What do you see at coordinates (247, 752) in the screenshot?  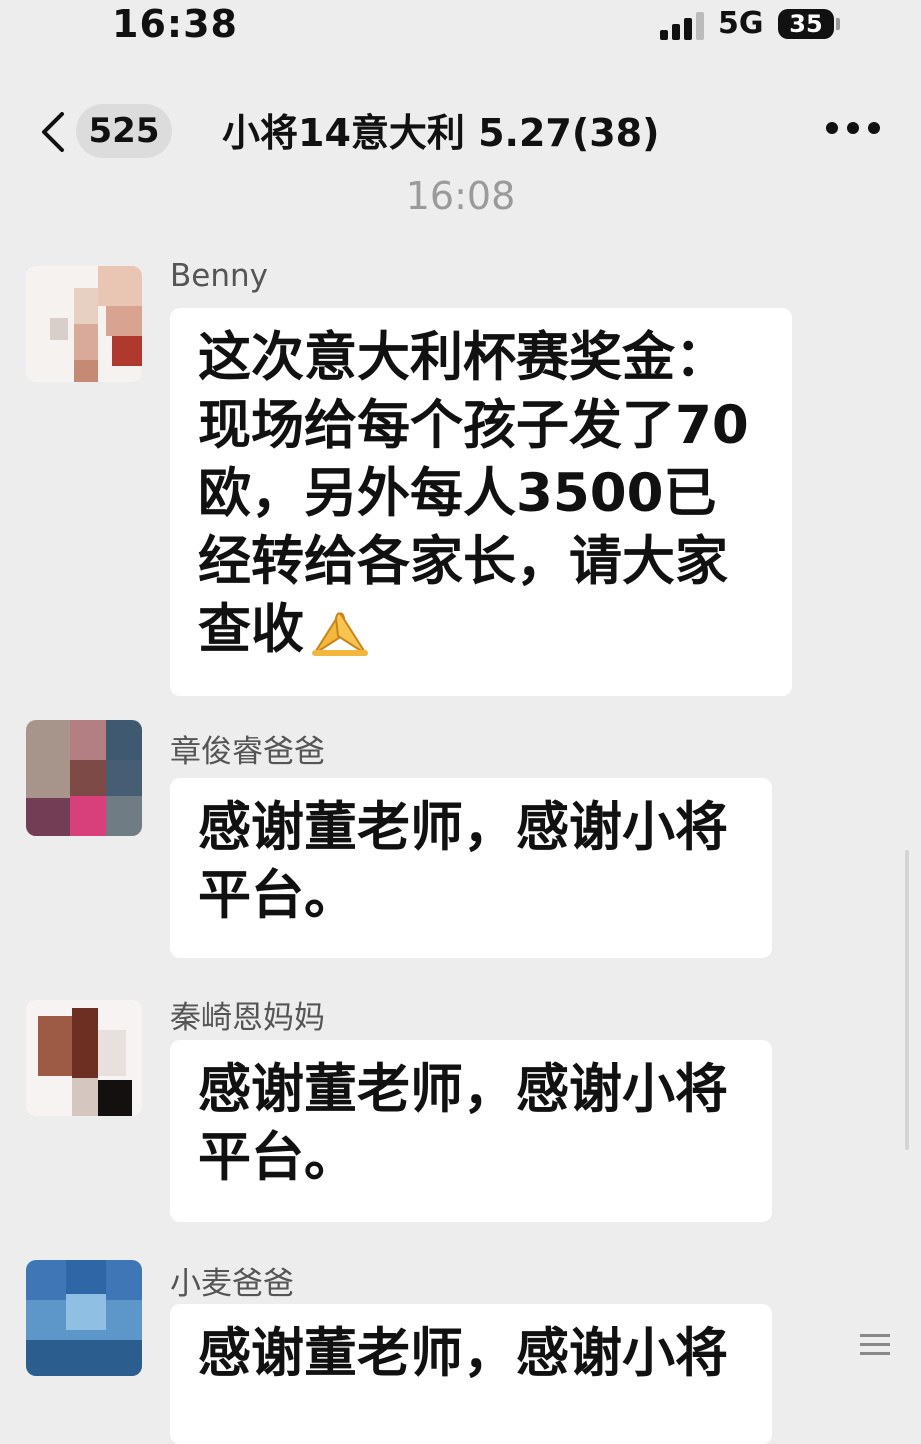 I see `sender-name: 章俊睿爸爸` at bounding box center [247, 752].